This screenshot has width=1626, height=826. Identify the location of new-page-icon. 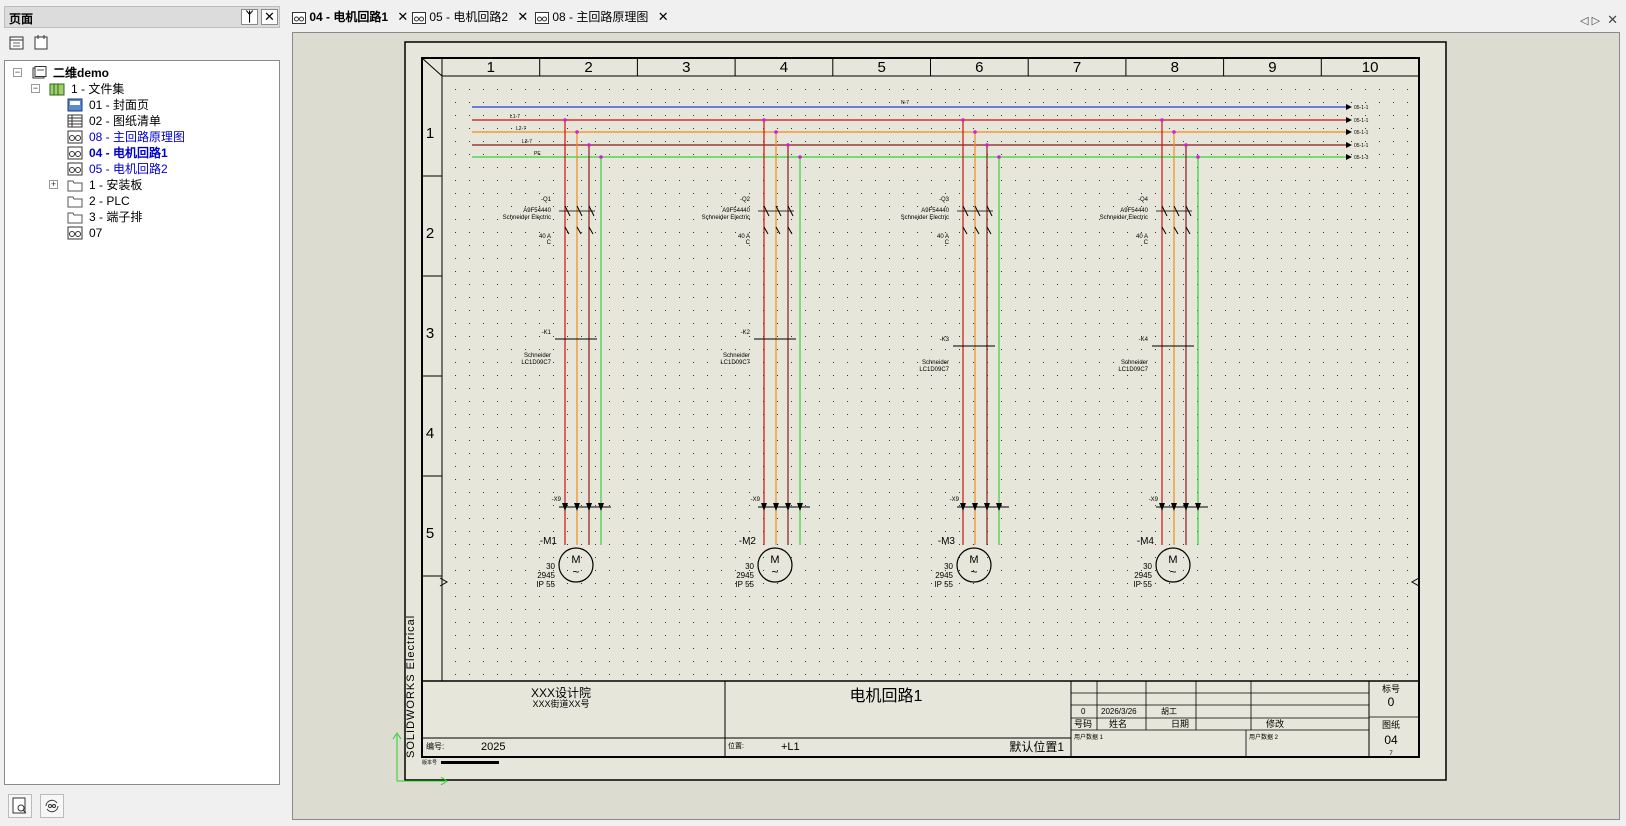
(17, 43).